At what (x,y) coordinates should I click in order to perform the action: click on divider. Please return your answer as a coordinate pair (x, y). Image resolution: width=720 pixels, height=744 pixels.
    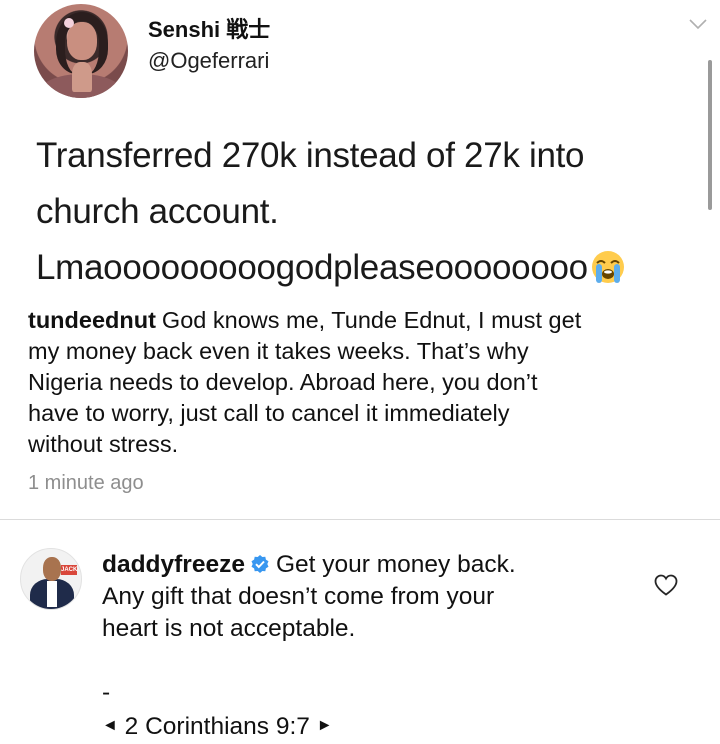
    Looking at the image, I should click on (360, 519).